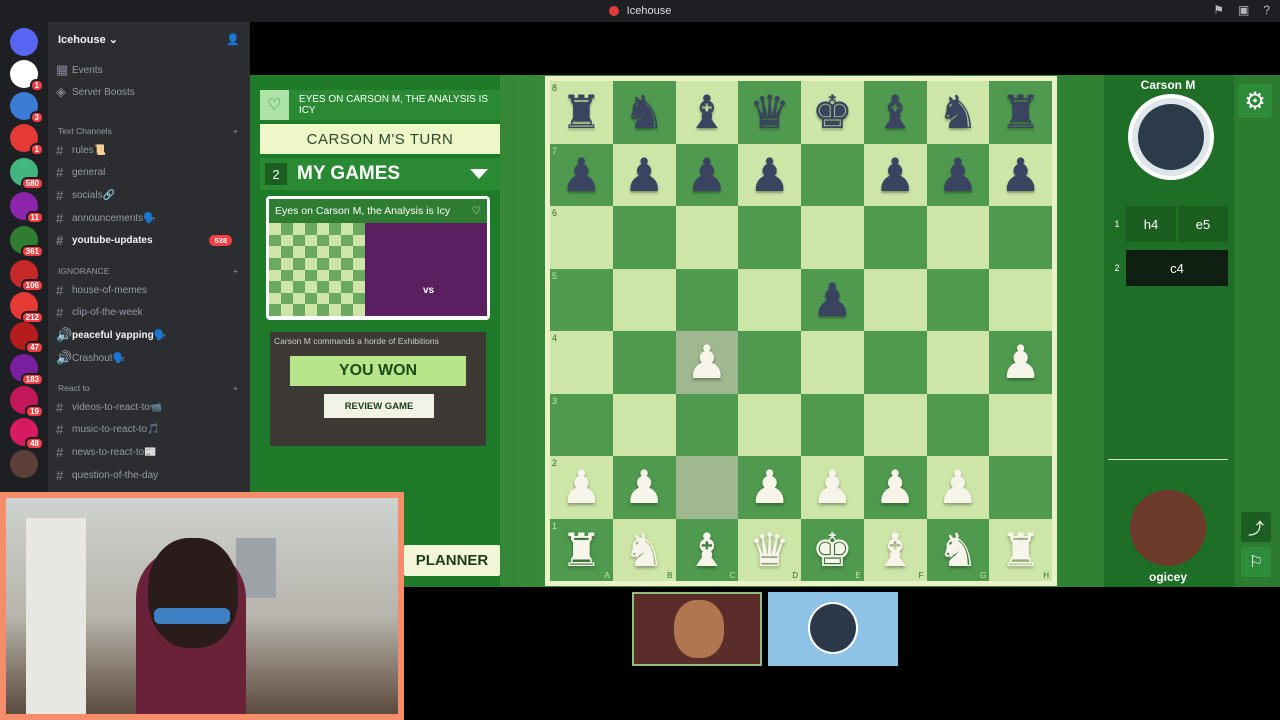  Describe the element at coordinates (1177, 268) in the screenshot. I see `move-white: c4` at that location.